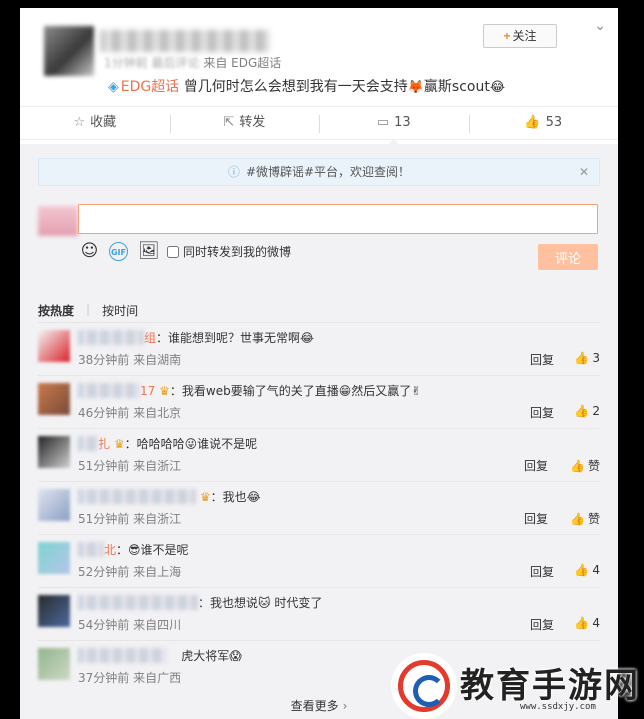 The image size is (644, 719). I want to click on tab-sort-hot: 按热度, so click(56, 310).